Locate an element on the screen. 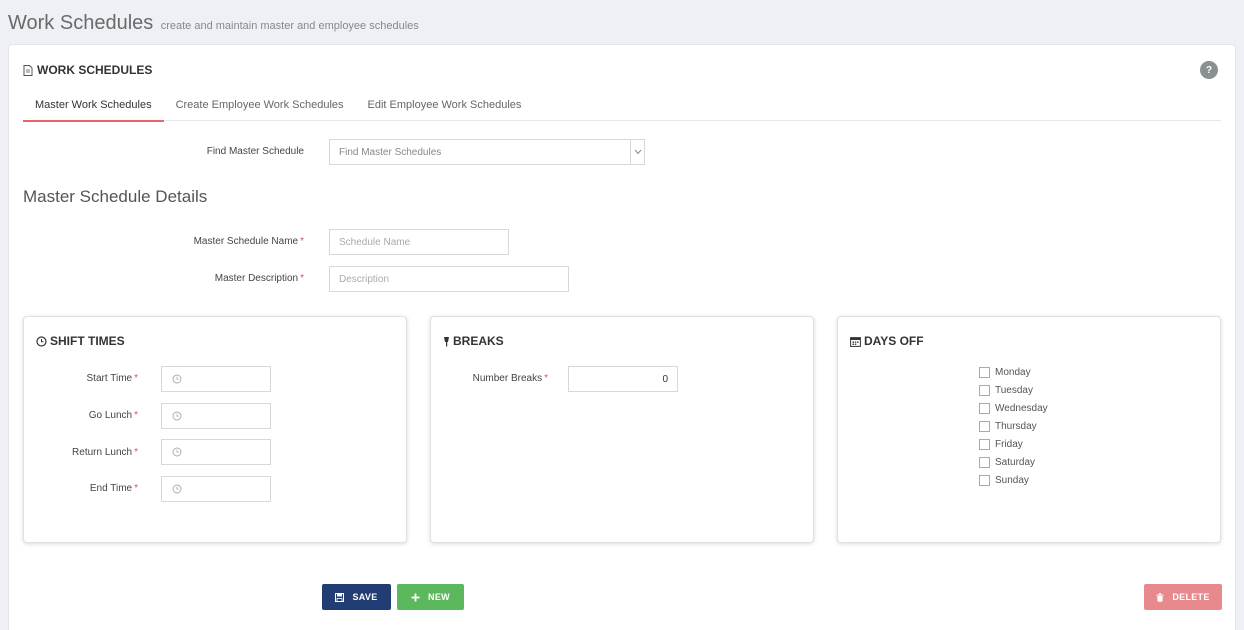 The height and width of the screenshot is (630, 1244). tab-master-work-schedules: Master Work Schedules is located at coordinates (93, 106).